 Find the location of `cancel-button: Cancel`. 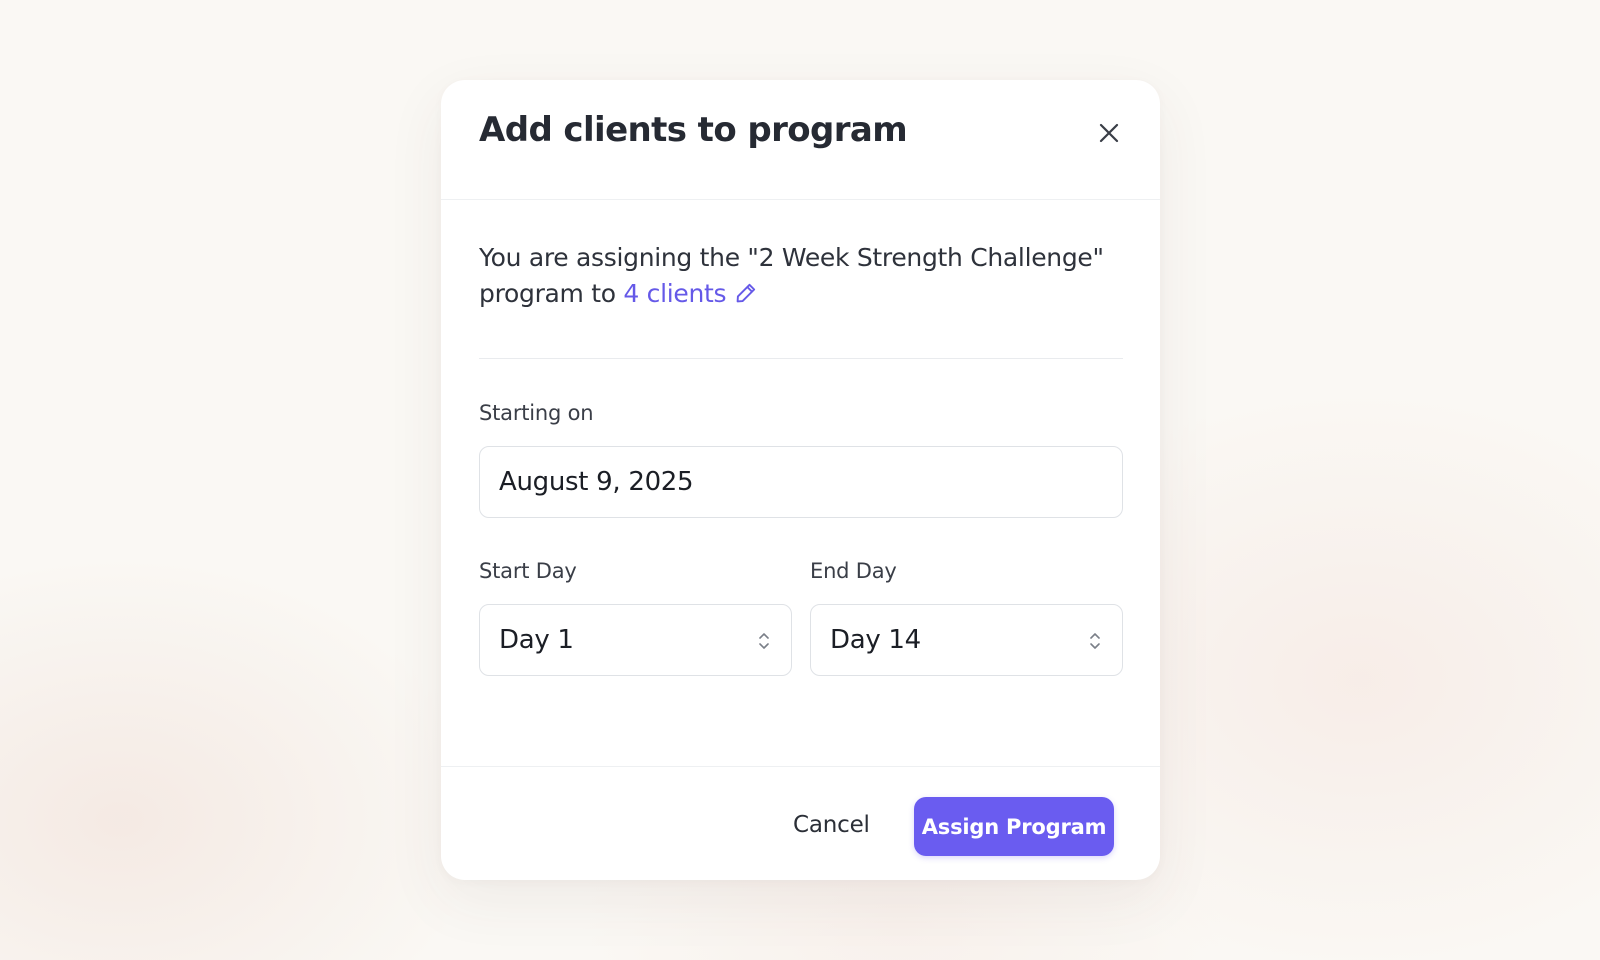

cancel-button: Cancel is located at coordinates (831, 825).